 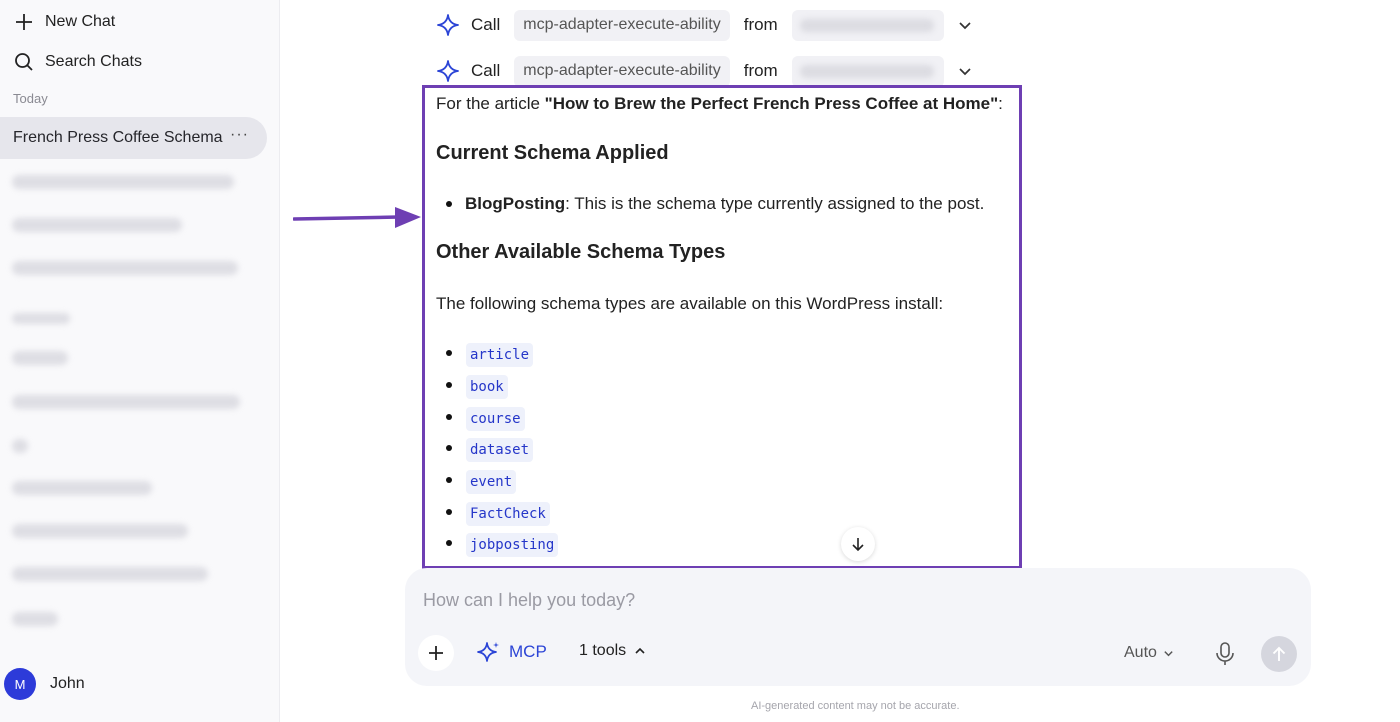 What do you see at coordinates (41, 318) in the screenshot?
I see `blurred-section-label` at bounding box center [41, 318].